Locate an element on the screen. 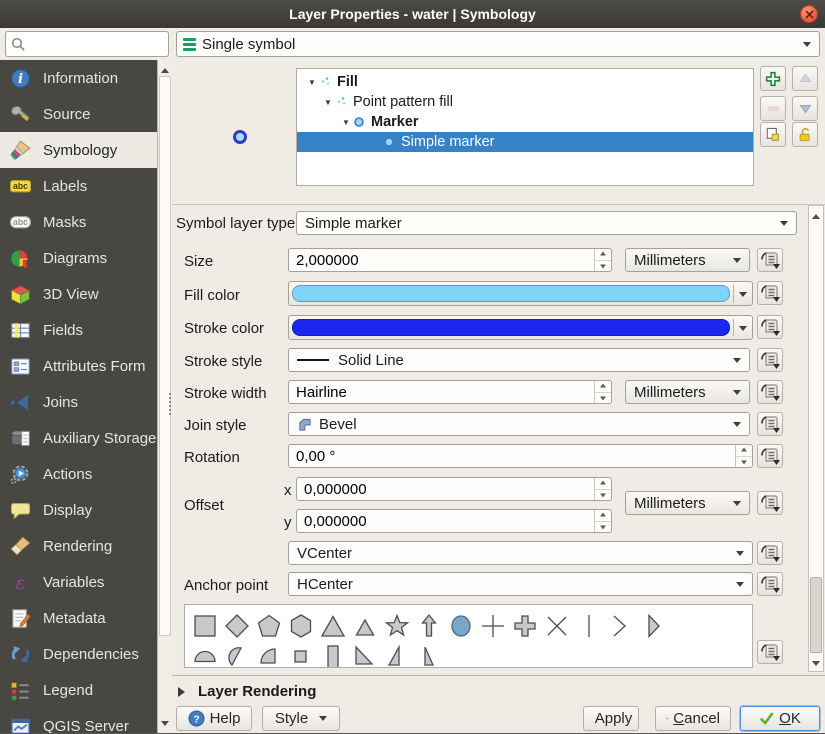  shape-cross-x is located at coordinates (557, 625).